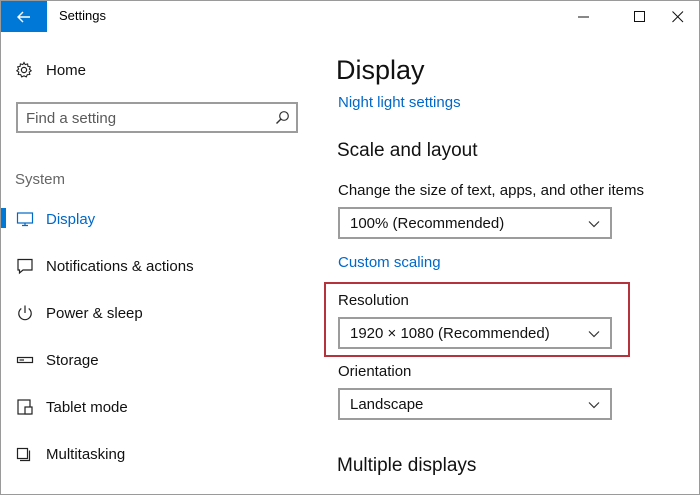  I want to click on close-button, so click(677, 16).